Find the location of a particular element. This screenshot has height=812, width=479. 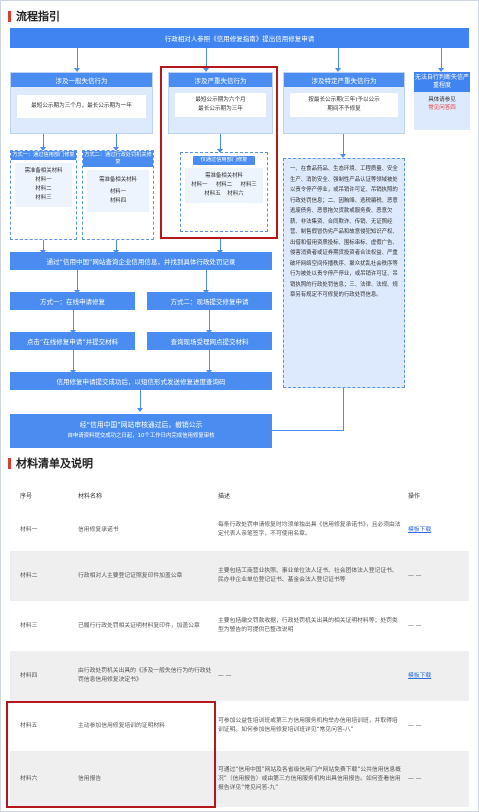

final-bar-line1: 经“信用中国”网站审核通过后，撤销公示 is located at coordinates (141, 425).